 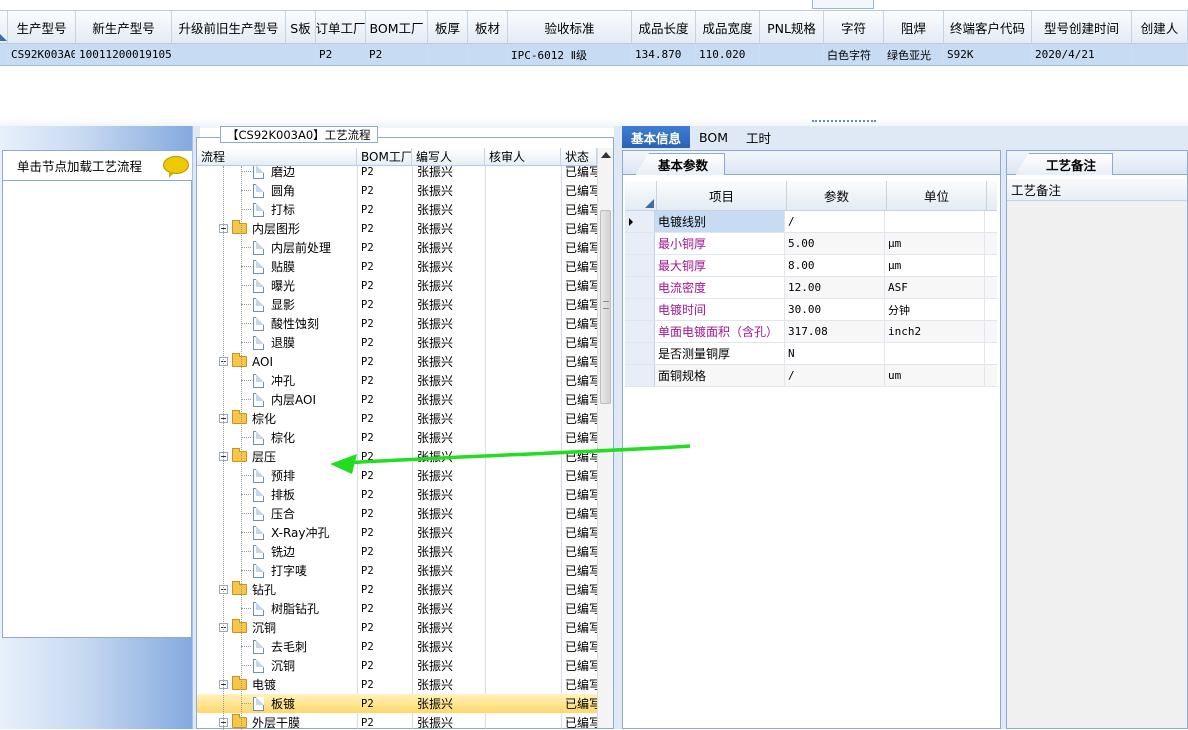 I want to click on params-row: 单面电镀面积（含孔） 317.08 inch2, so click(x=811, y=332).